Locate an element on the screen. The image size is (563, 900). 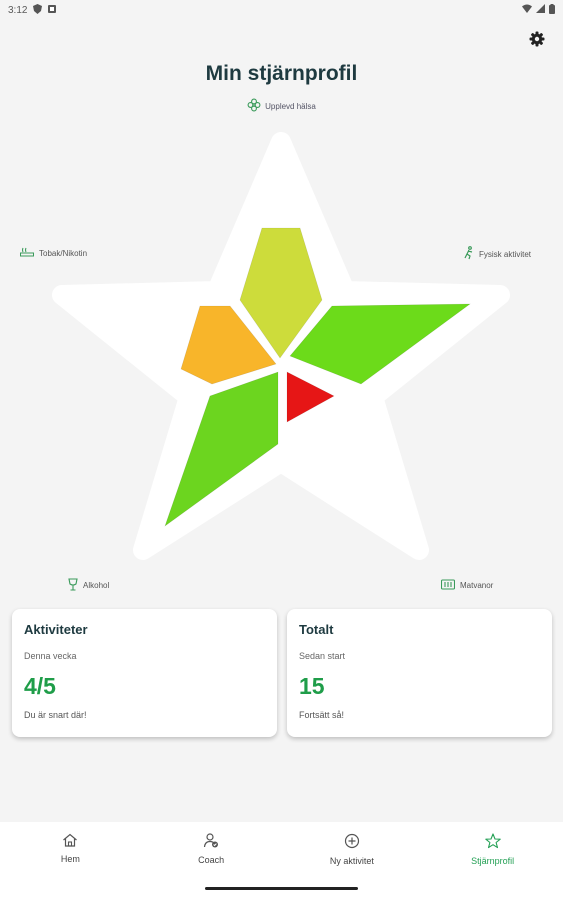
category-alcohol: Alkohol is located at coordinates (88, 585).